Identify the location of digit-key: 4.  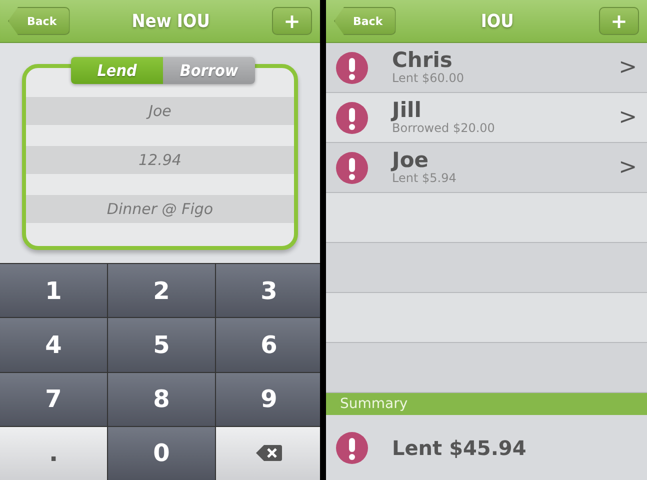
(53, 345).